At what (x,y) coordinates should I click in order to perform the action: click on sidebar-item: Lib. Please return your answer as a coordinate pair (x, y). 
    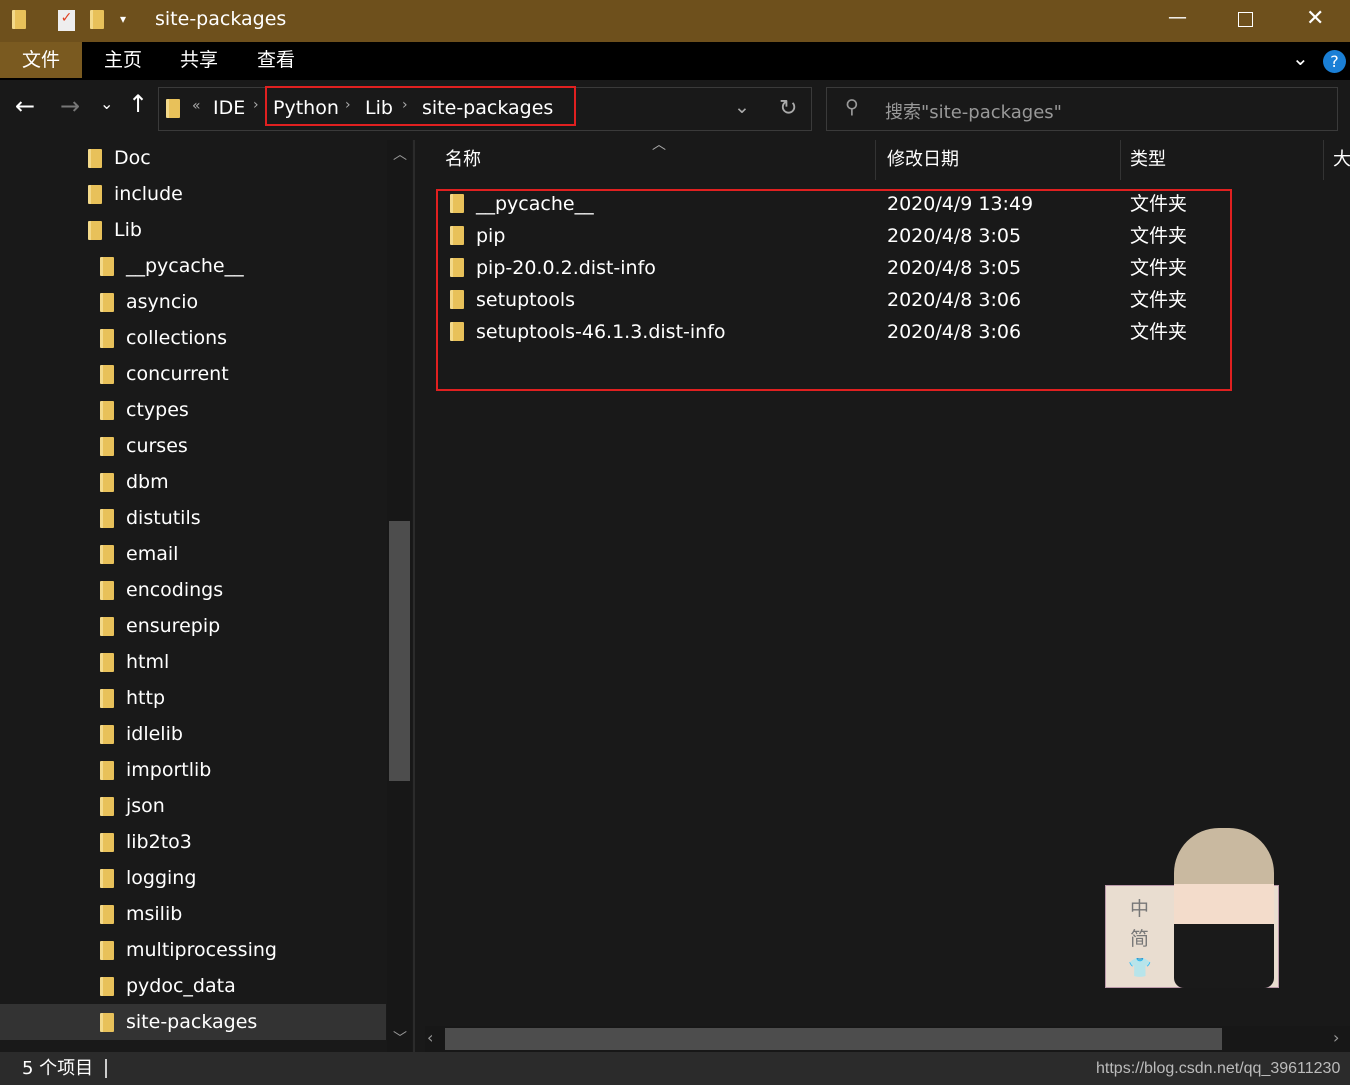
    Looking at the image, I should click on (193, 230).